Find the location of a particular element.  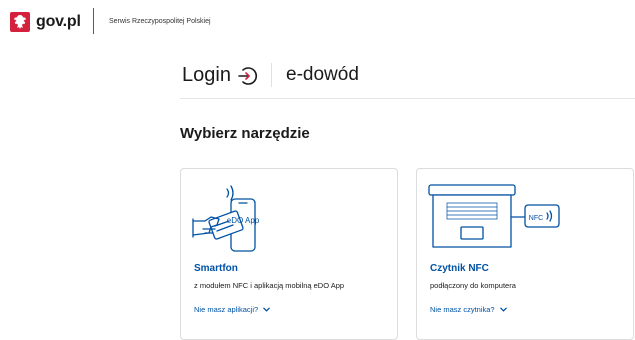

no-app-link: Nie masz aplikacji? is located at coordinates (232, 309).